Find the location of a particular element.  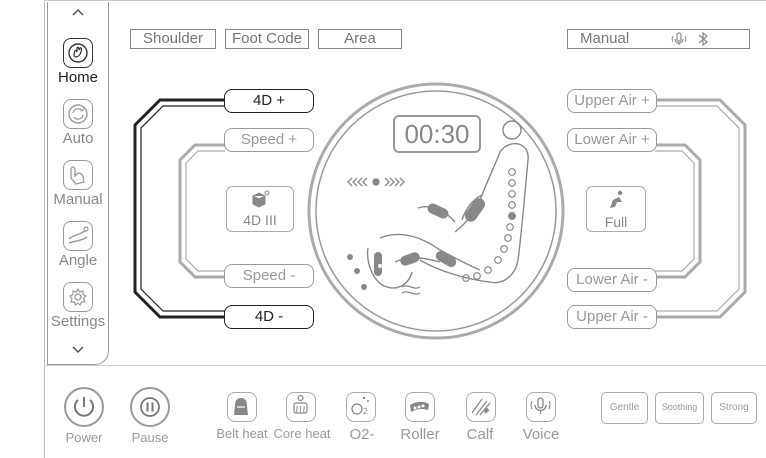

auto-cycle-icon is located at coordinates (78, 114).